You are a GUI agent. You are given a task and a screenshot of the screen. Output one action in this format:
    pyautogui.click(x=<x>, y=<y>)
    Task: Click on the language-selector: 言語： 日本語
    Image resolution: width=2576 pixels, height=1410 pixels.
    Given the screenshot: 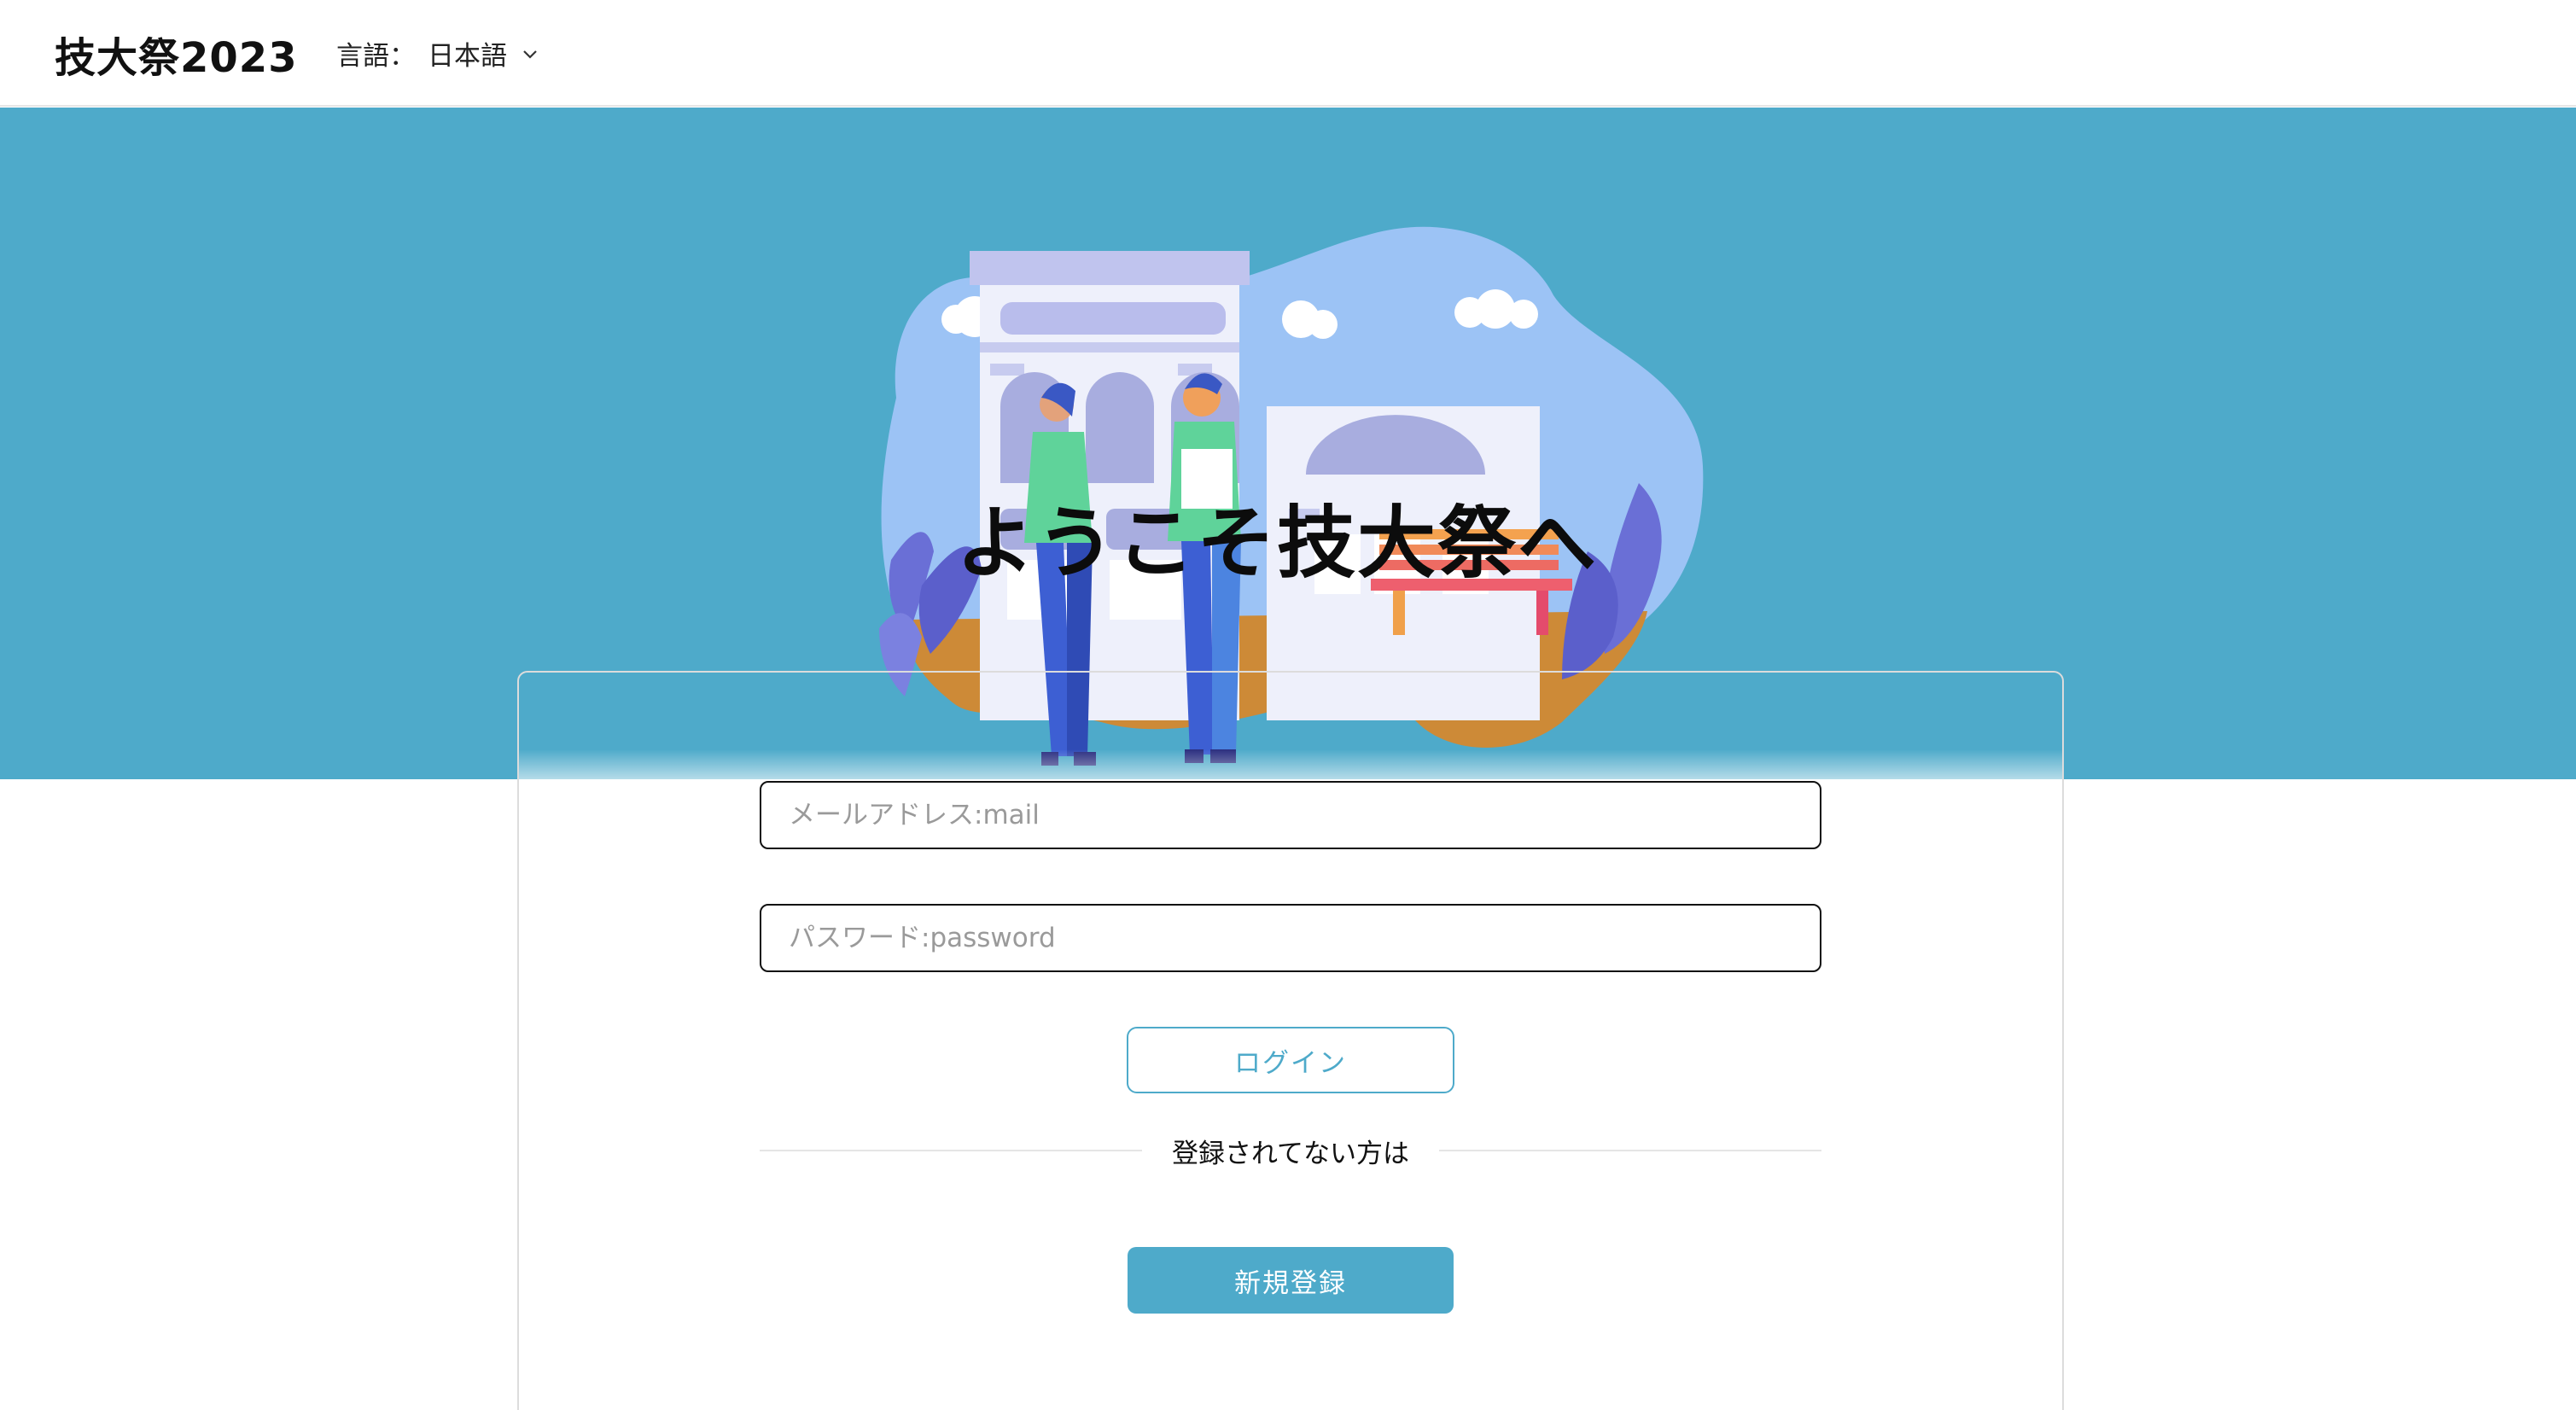 What is the action you would take?
    pyautogui.click(x=437, y=53)
    